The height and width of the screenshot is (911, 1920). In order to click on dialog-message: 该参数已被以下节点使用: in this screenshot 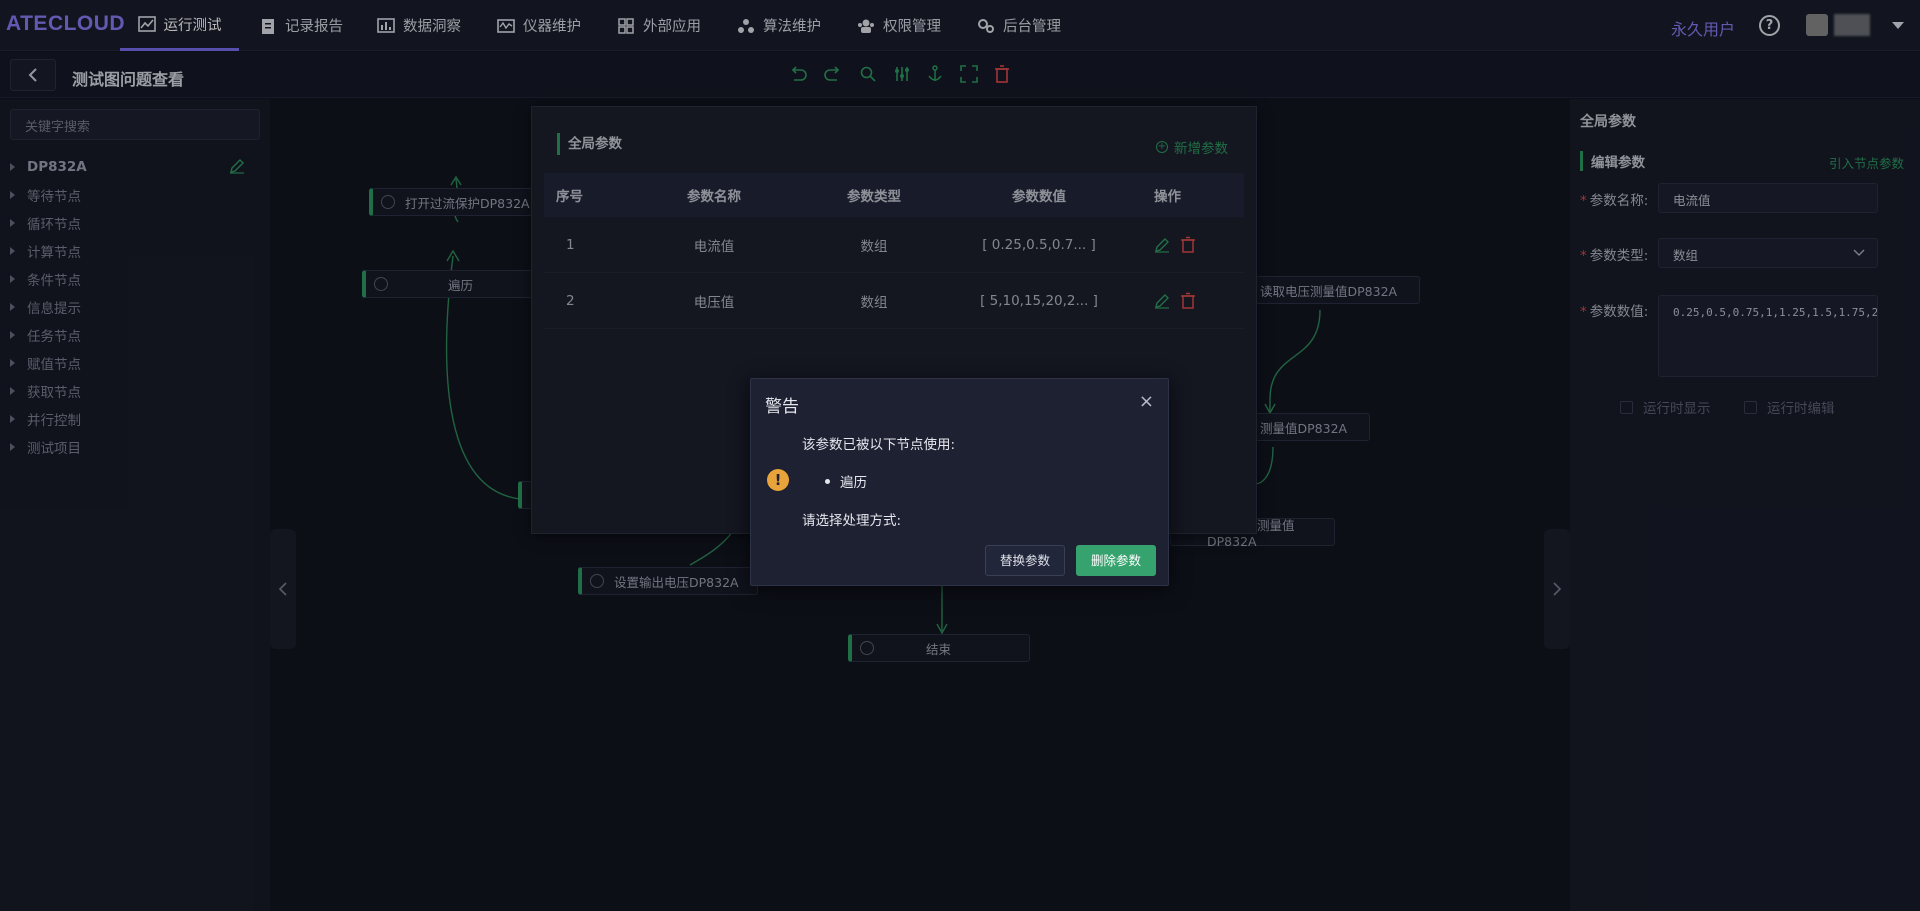, I will do `click(879, 445)`.